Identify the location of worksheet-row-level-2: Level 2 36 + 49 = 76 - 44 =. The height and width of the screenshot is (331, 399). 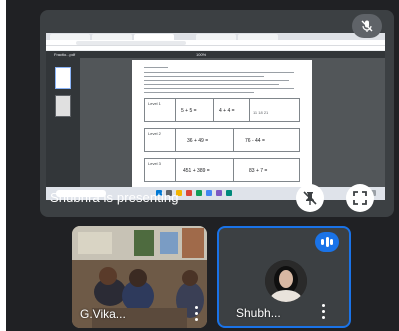
(222, 140).